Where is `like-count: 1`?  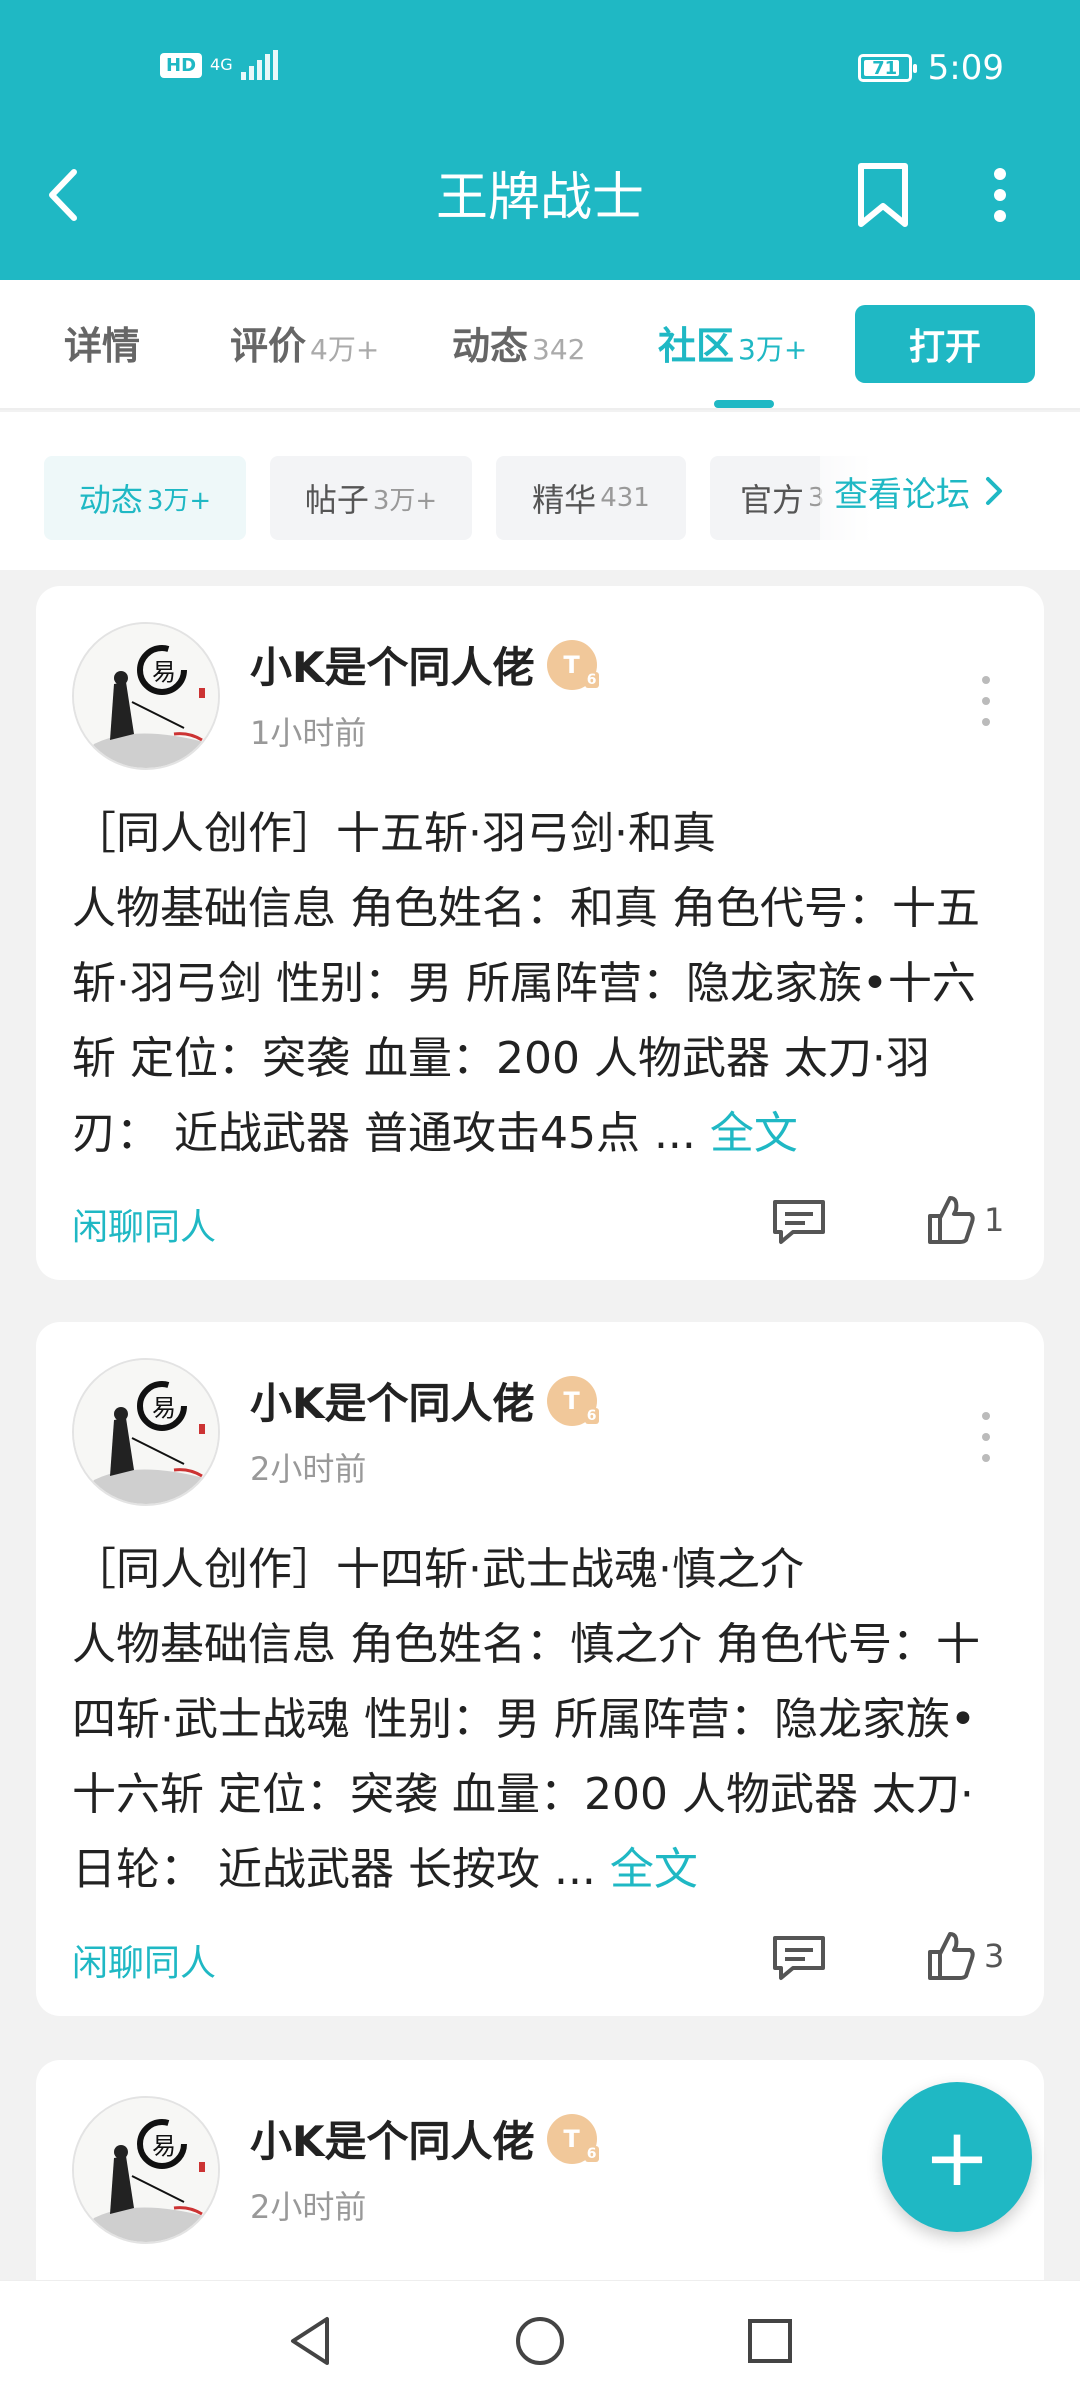 like-count: 1 is located at coordinates (994, 1220).